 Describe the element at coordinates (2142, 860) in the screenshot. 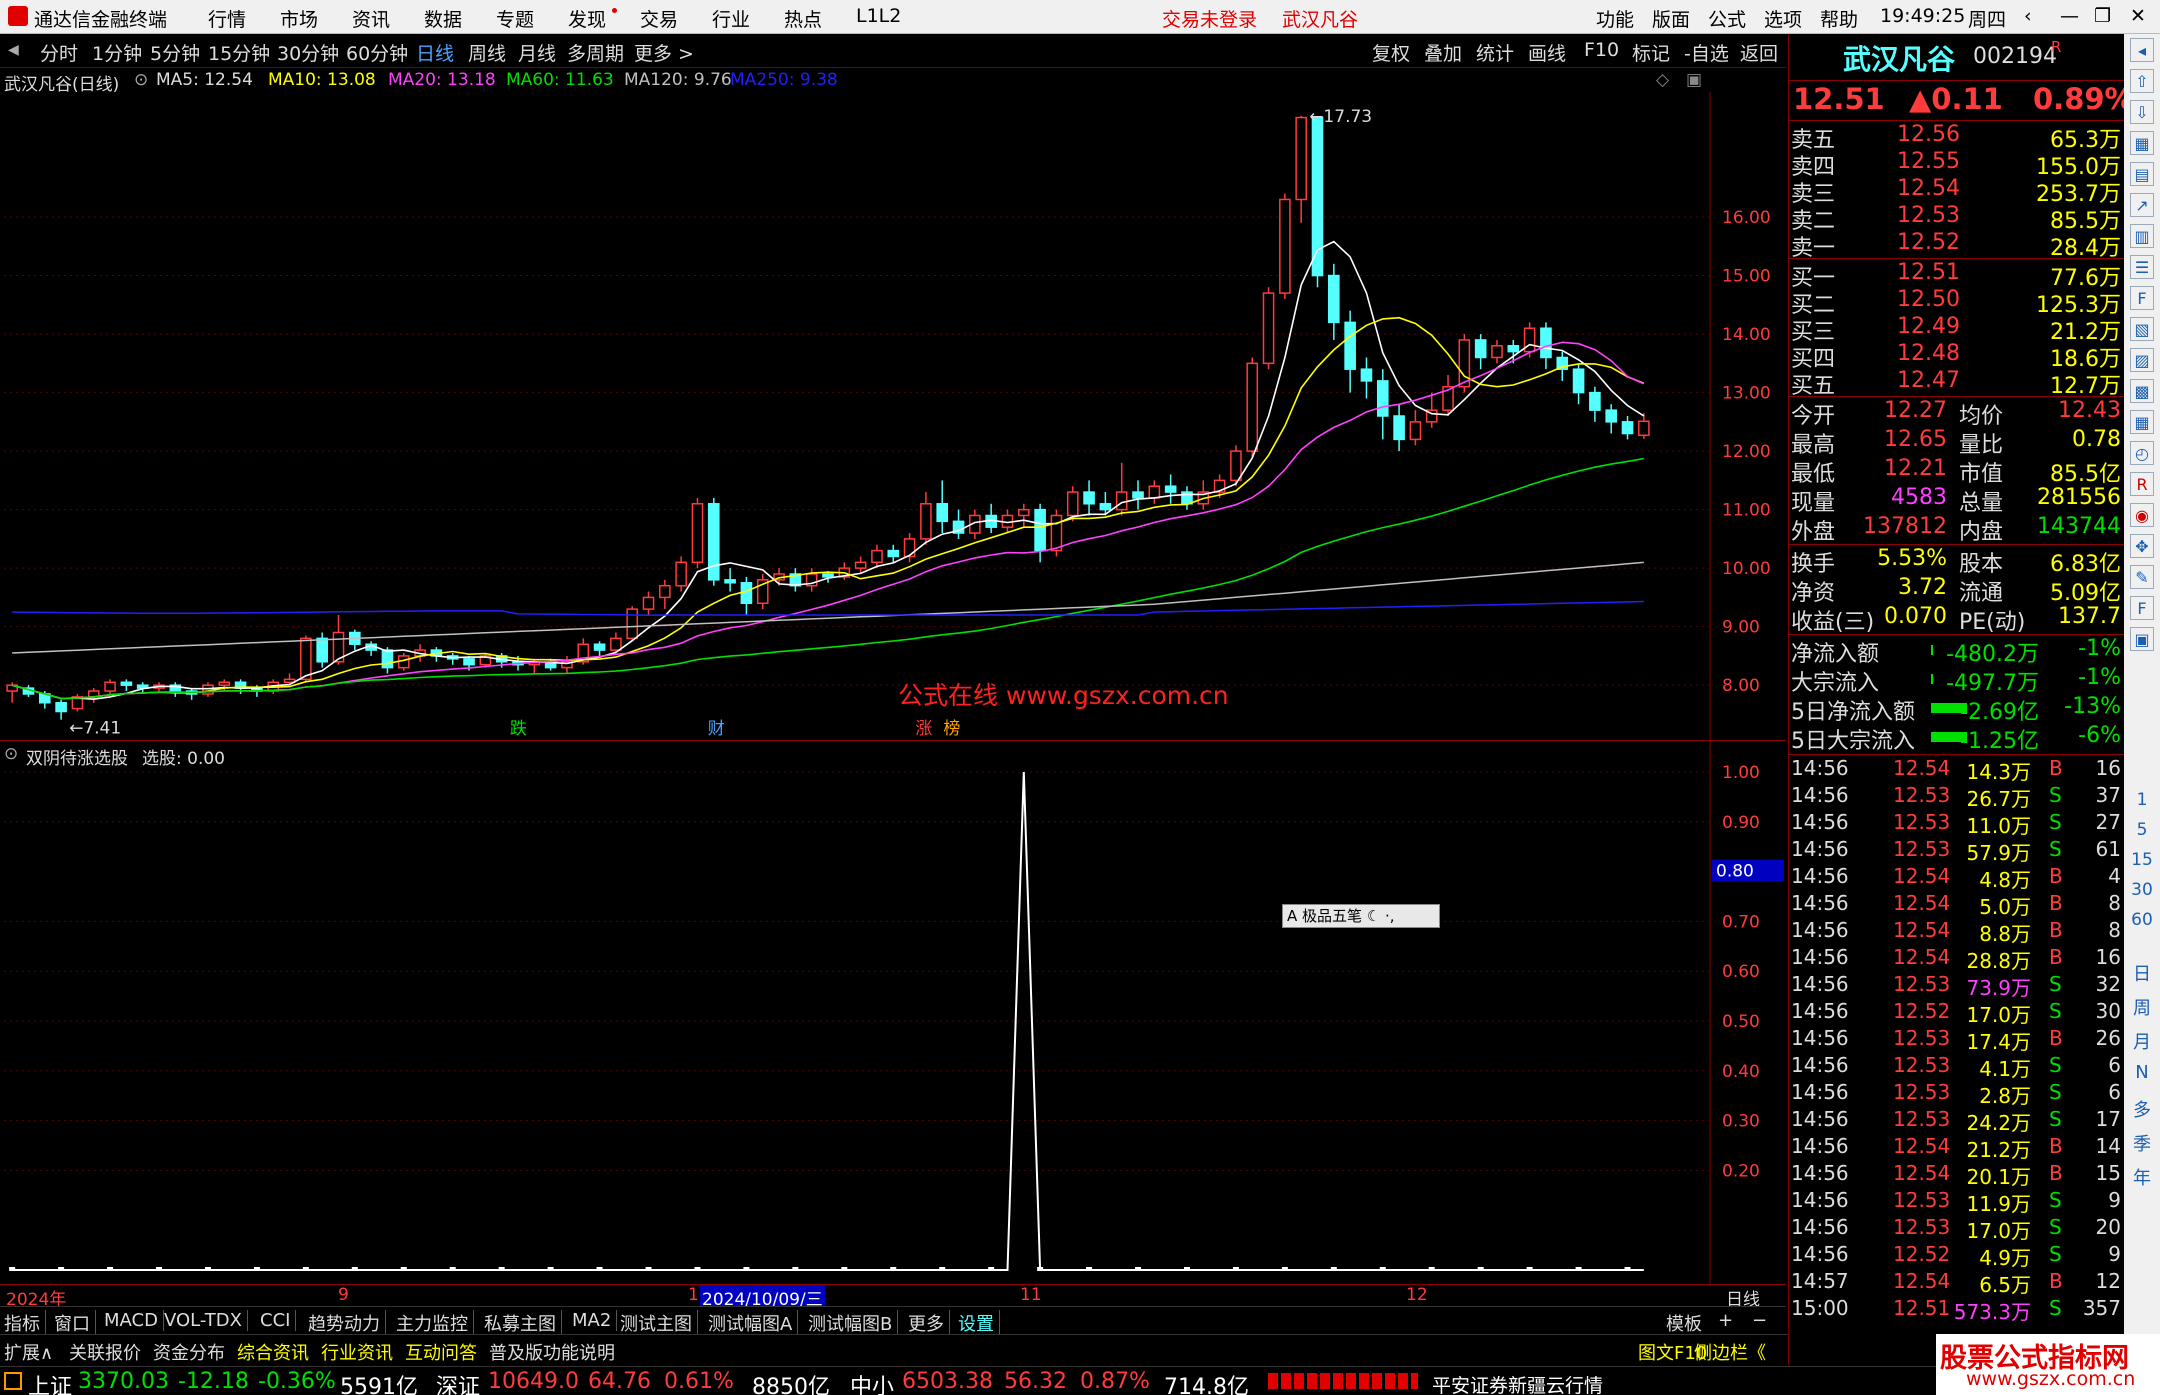

I see `min-period-15: 15` at that location.